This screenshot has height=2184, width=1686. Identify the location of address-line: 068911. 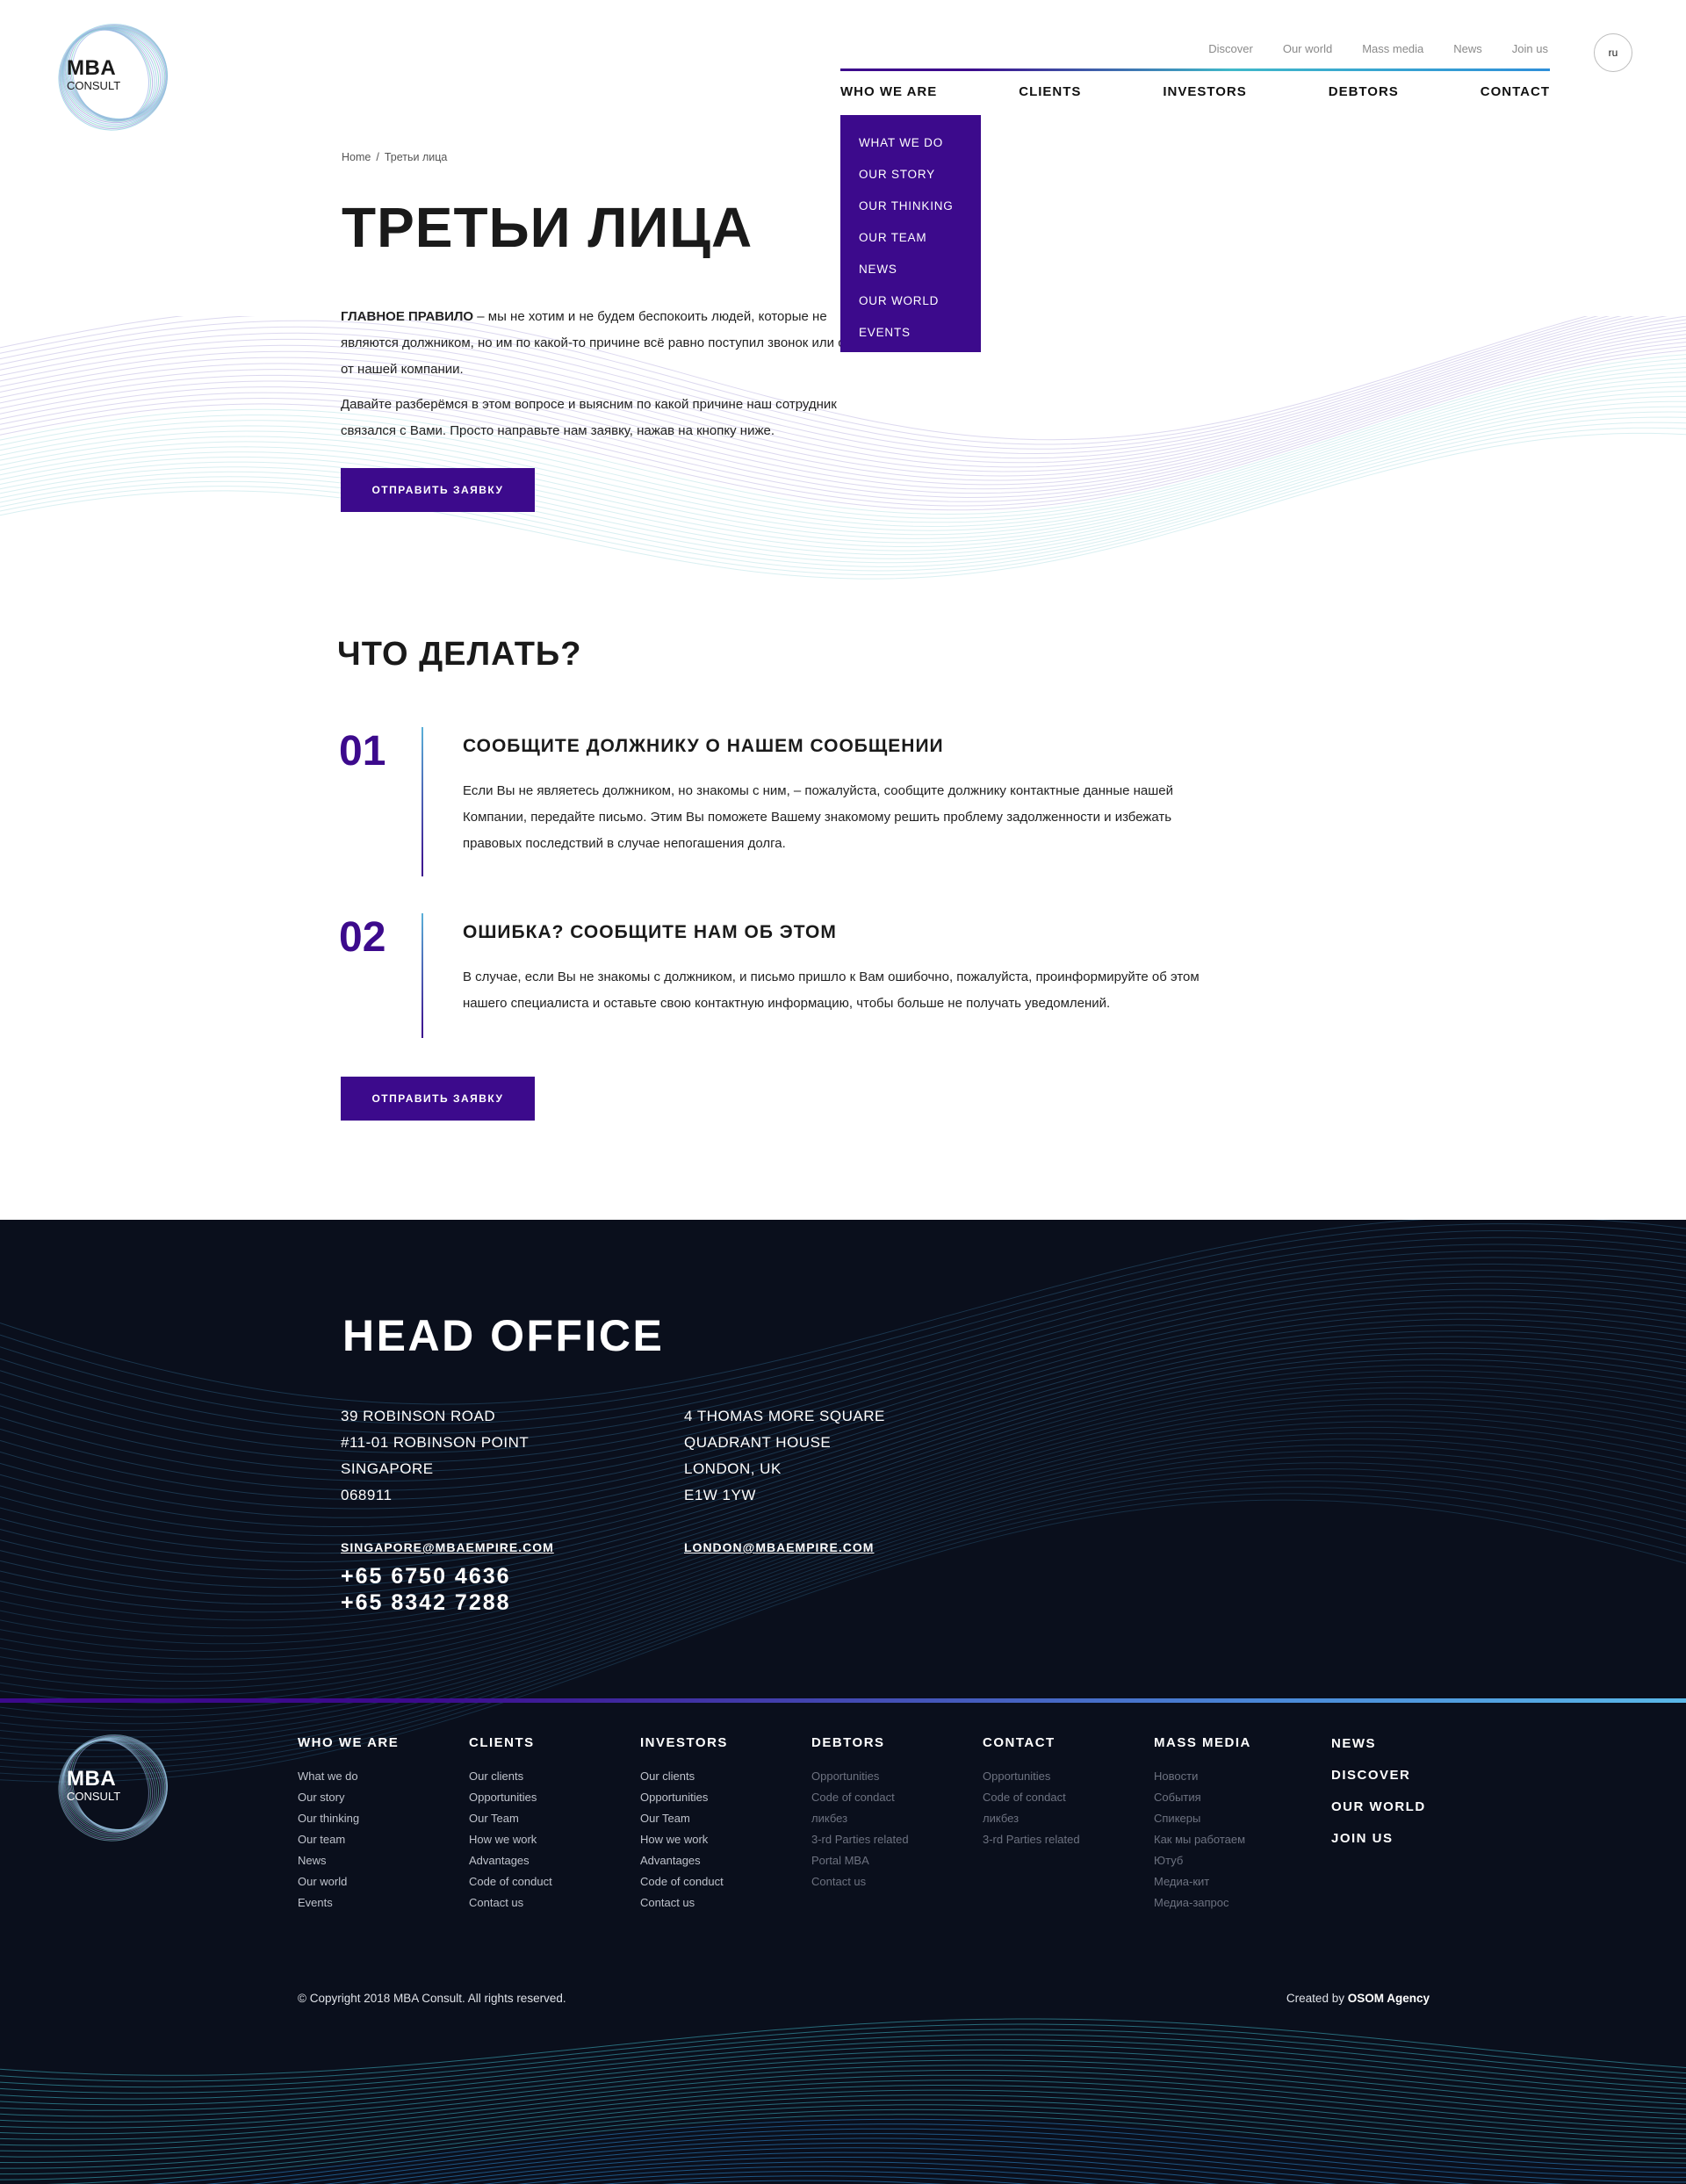
(367, 1495).